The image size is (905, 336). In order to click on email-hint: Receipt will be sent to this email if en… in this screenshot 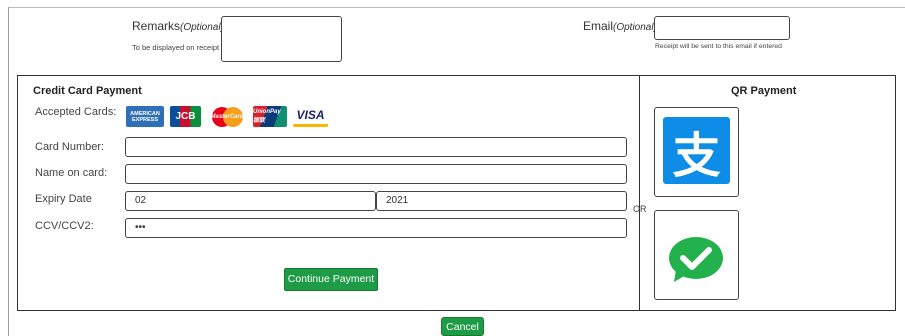, I will do `click(718, 46)`.